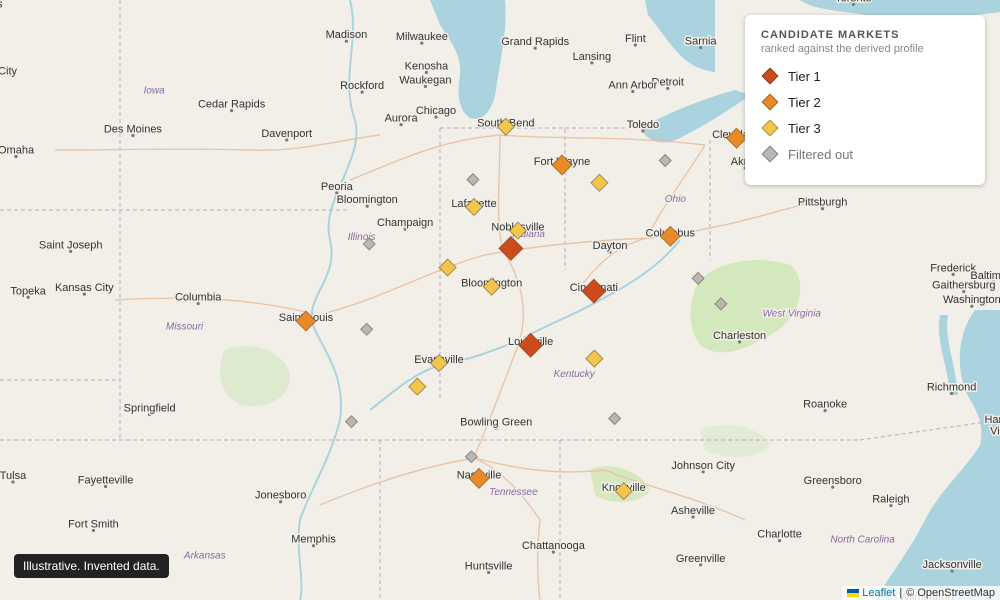 The height and width of the screenshot is (600, 1000). I want to click on city-label: Omaha, so click(17, 150).